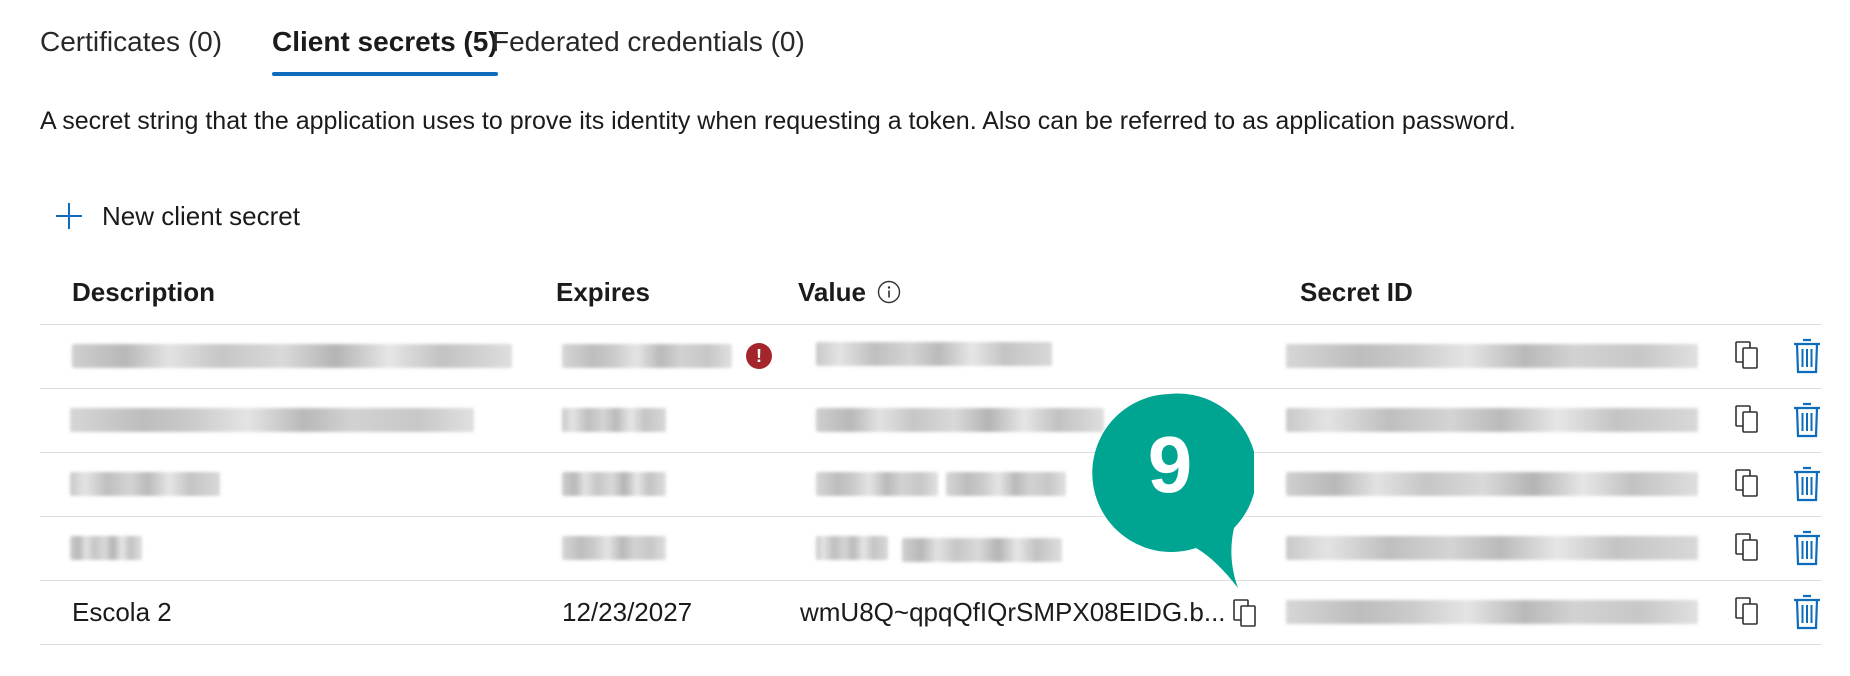 The image size is (1850, 676). What do you see at coordinates (385, 74) in the screenshot?
I see `active-tab-indicator` at bounding box center [385, 74].